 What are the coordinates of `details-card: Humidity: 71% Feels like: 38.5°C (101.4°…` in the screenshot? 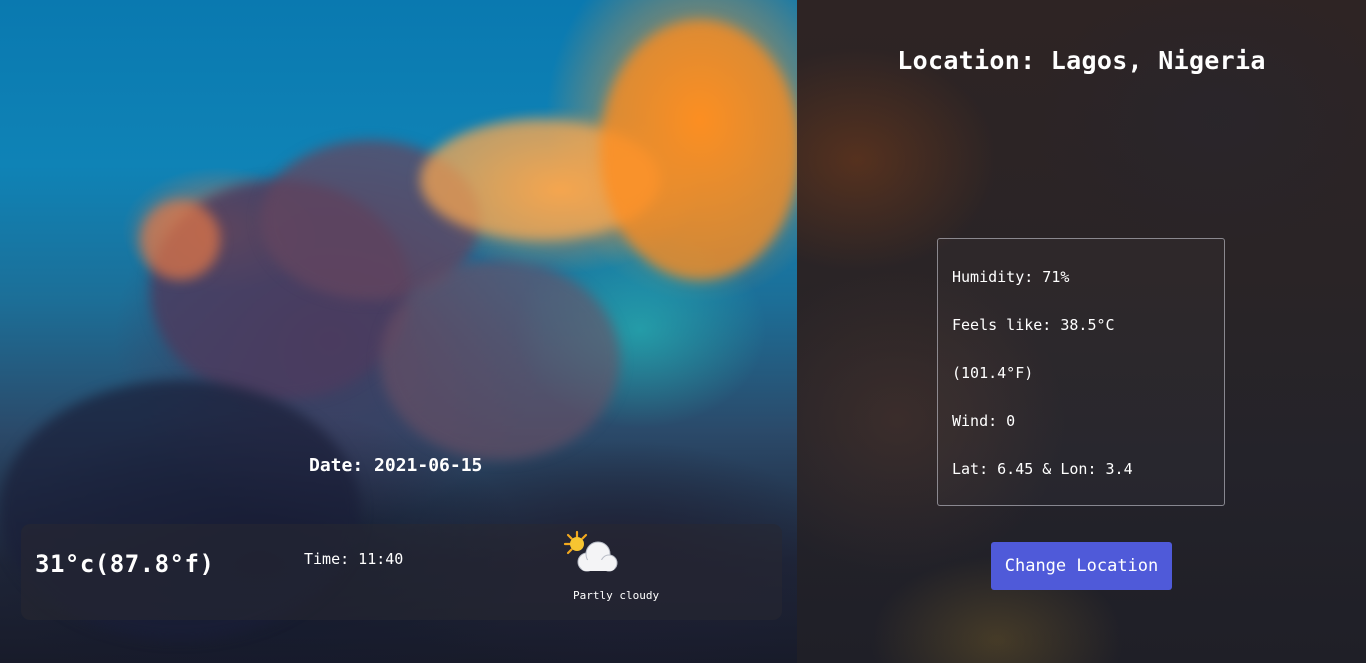 It's located at (1081, 372).